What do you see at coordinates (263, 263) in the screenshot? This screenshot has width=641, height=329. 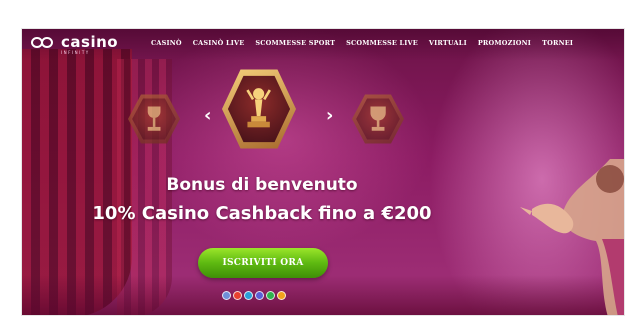 I see `register-now-button: ISCRIVITI ORA` at bounding box center [263, 263].